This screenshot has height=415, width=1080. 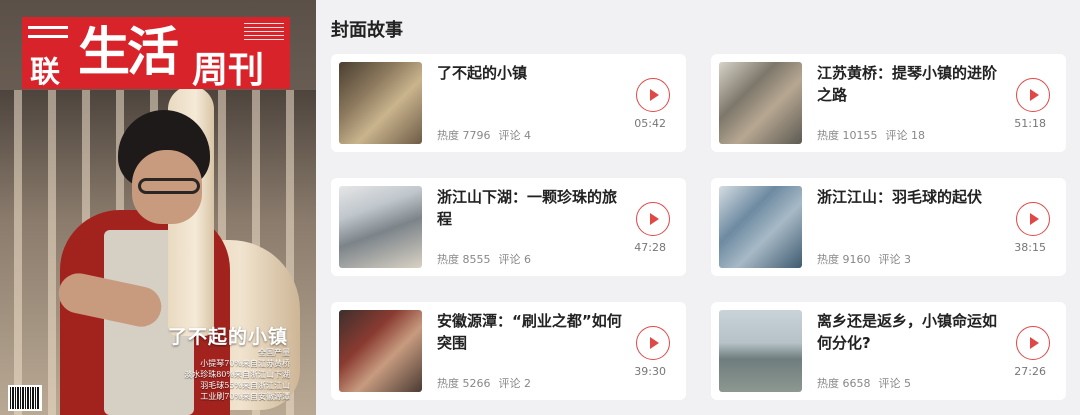 What do you see at coordinates (464, 135) in the screenshot?
I see `heat-count: 热度 7796` at bounding box center [464, 135].